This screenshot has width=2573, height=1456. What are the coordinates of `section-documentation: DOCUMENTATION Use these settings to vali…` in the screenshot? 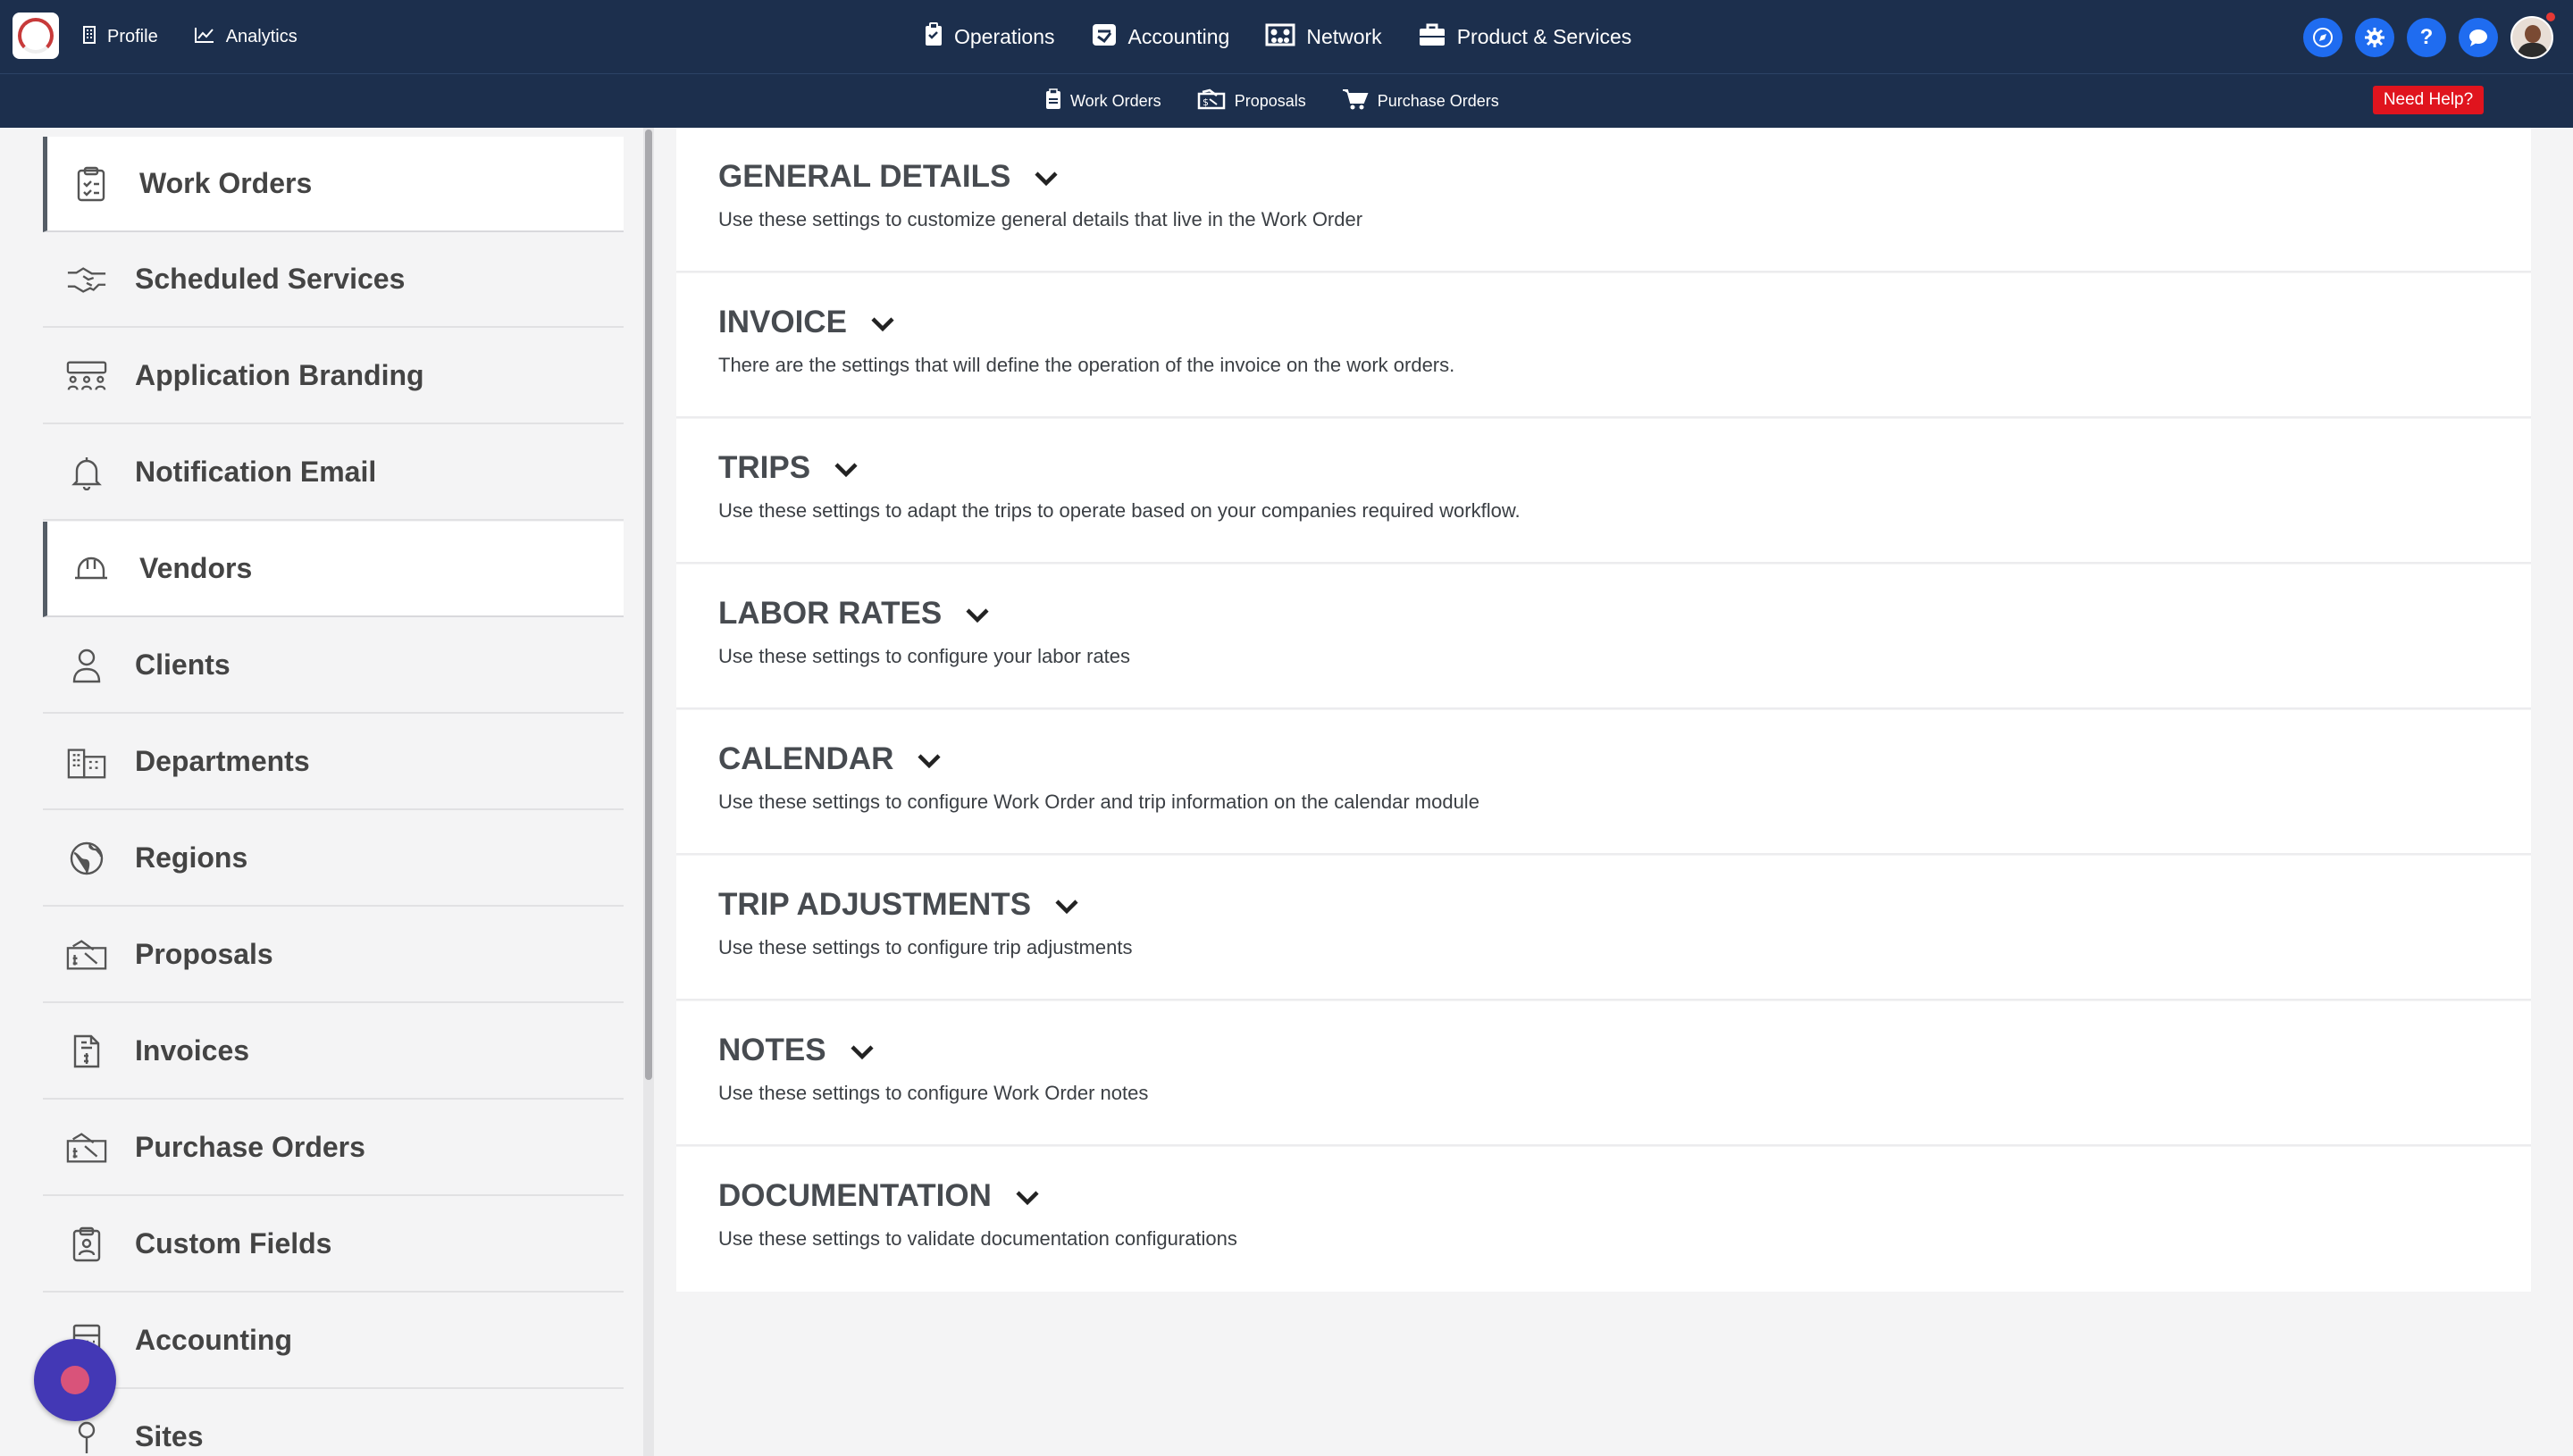 It's located at (1603, 1219).